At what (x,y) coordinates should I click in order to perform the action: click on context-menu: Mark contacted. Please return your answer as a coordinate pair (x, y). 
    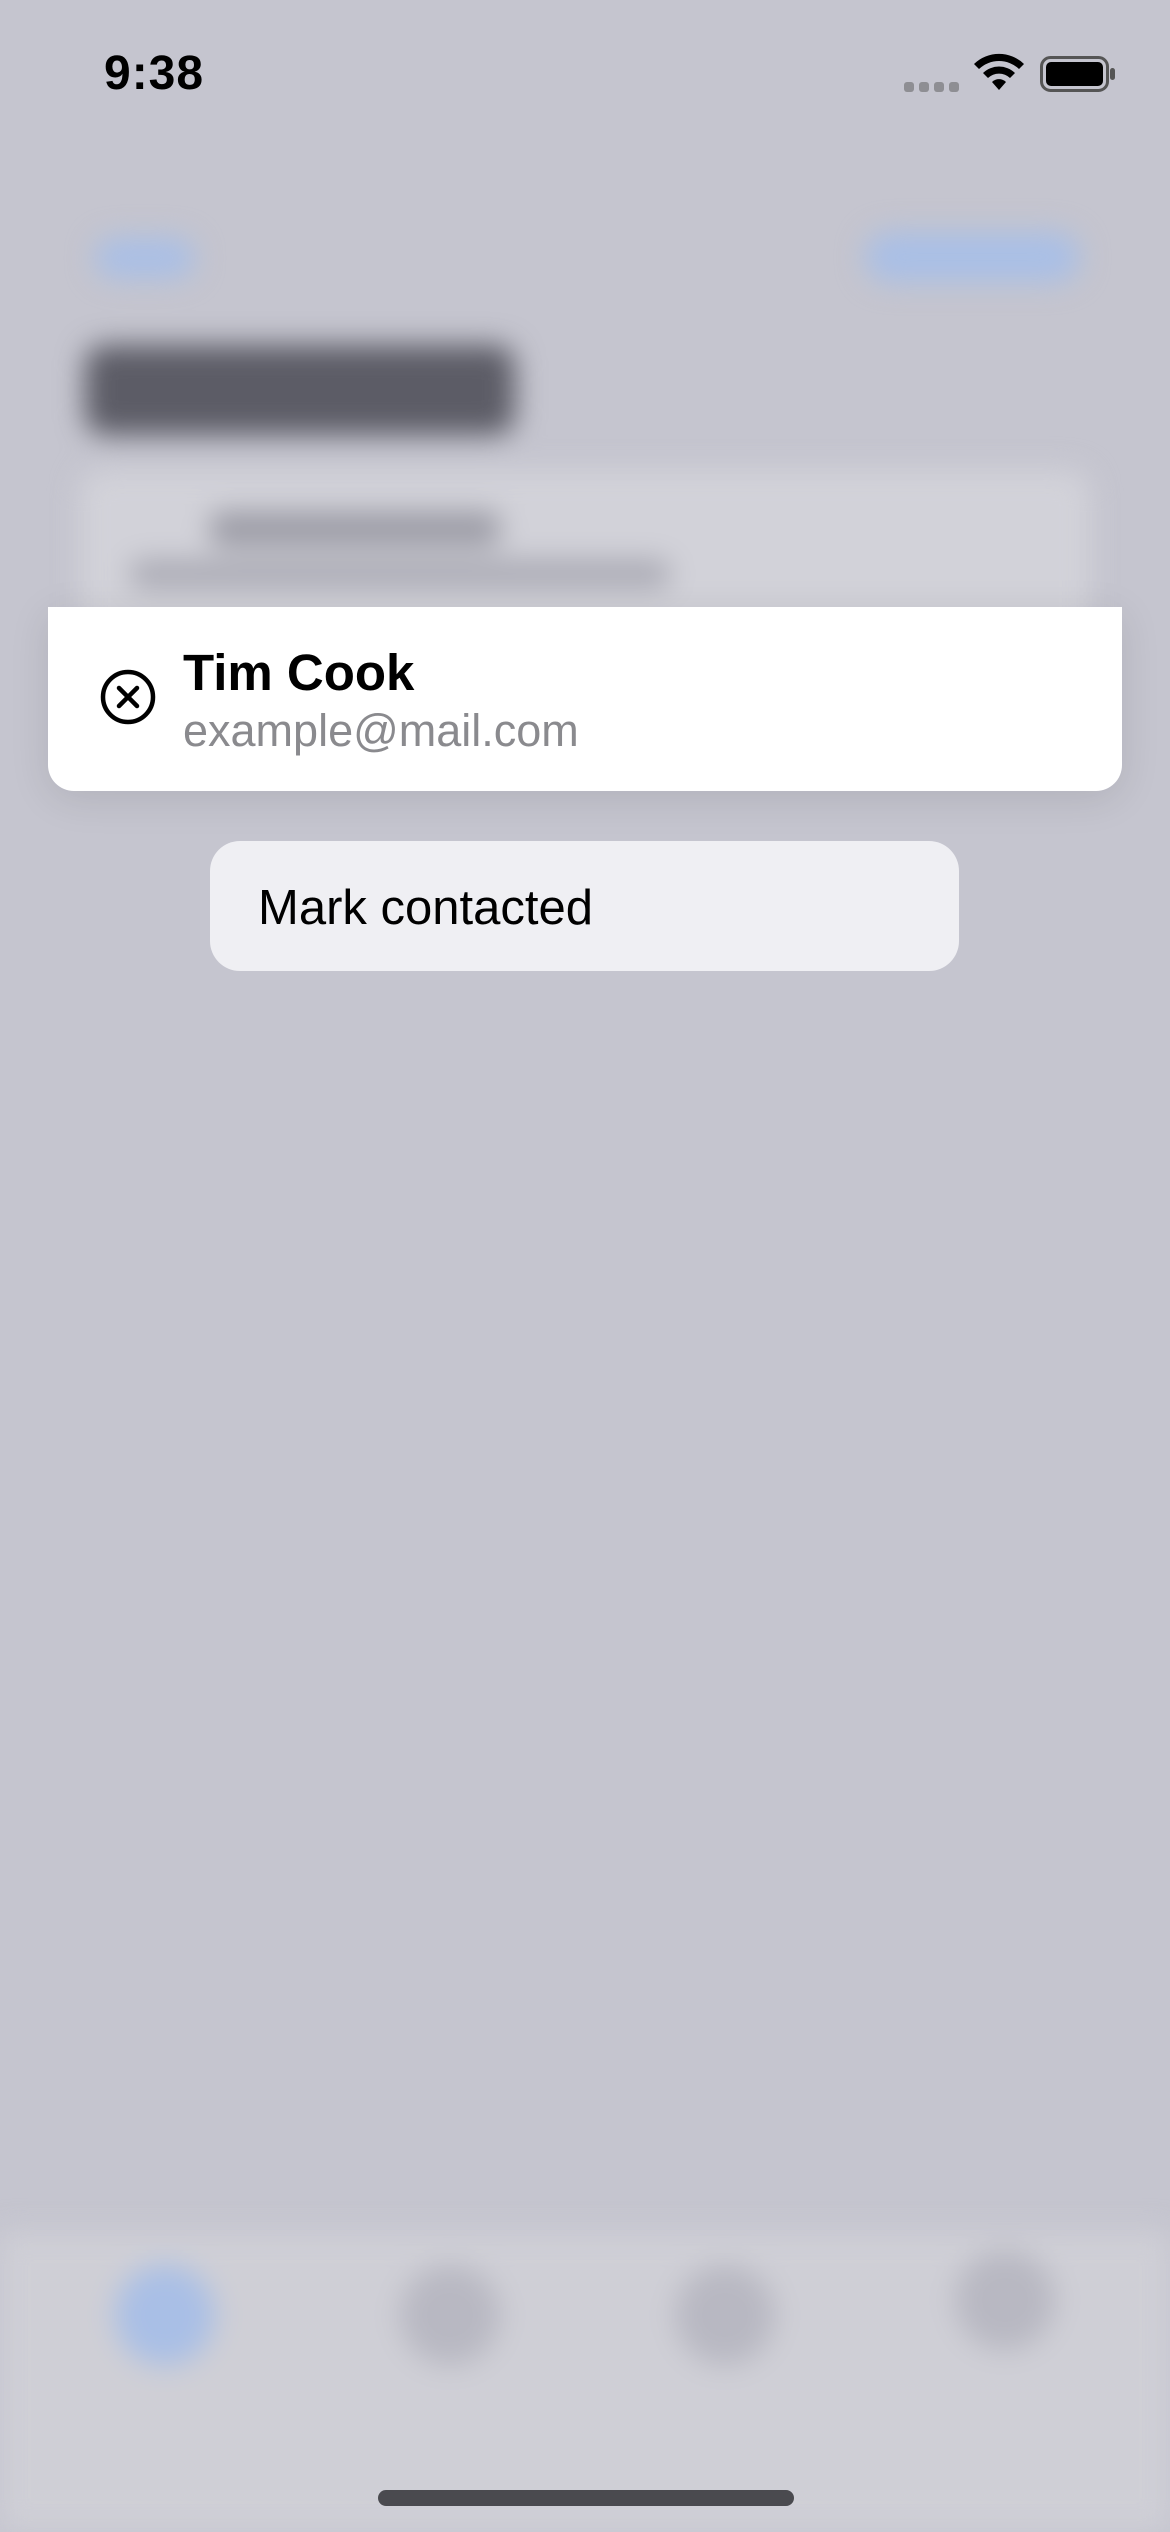
    Looking at the image, I should click on (584, 906).